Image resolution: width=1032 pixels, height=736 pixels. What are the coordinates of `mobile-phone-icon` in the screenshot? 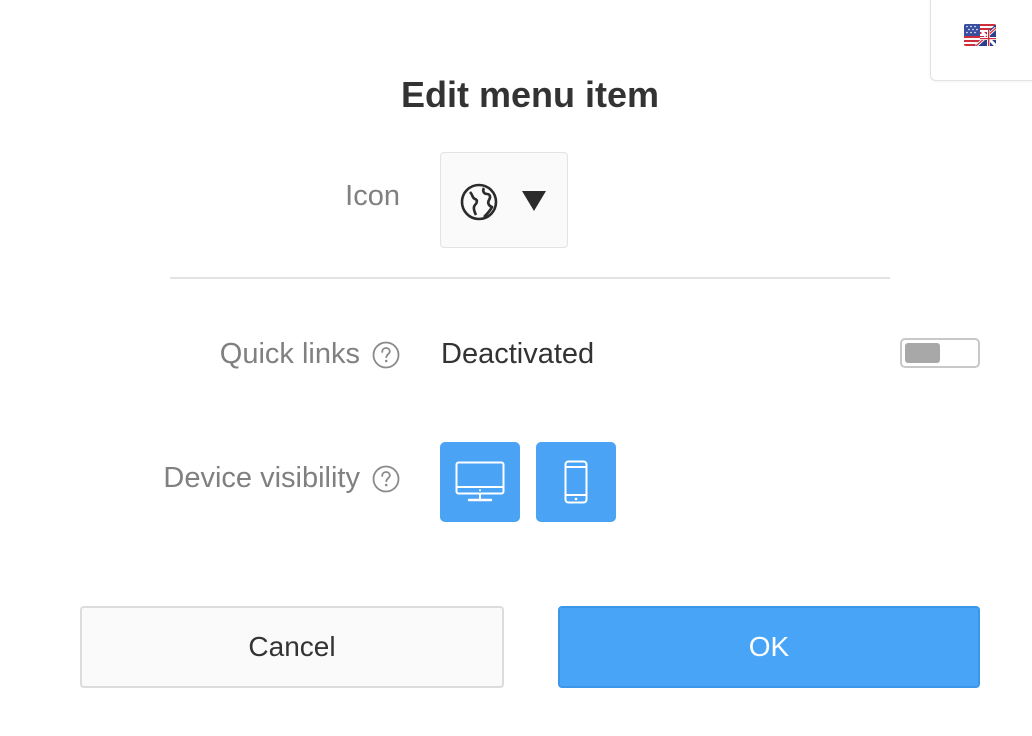 It's located at (576, 482).